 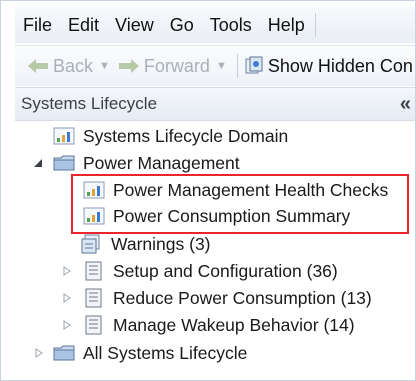 I want to click on menu-view: View, so click(x=134, y=25).